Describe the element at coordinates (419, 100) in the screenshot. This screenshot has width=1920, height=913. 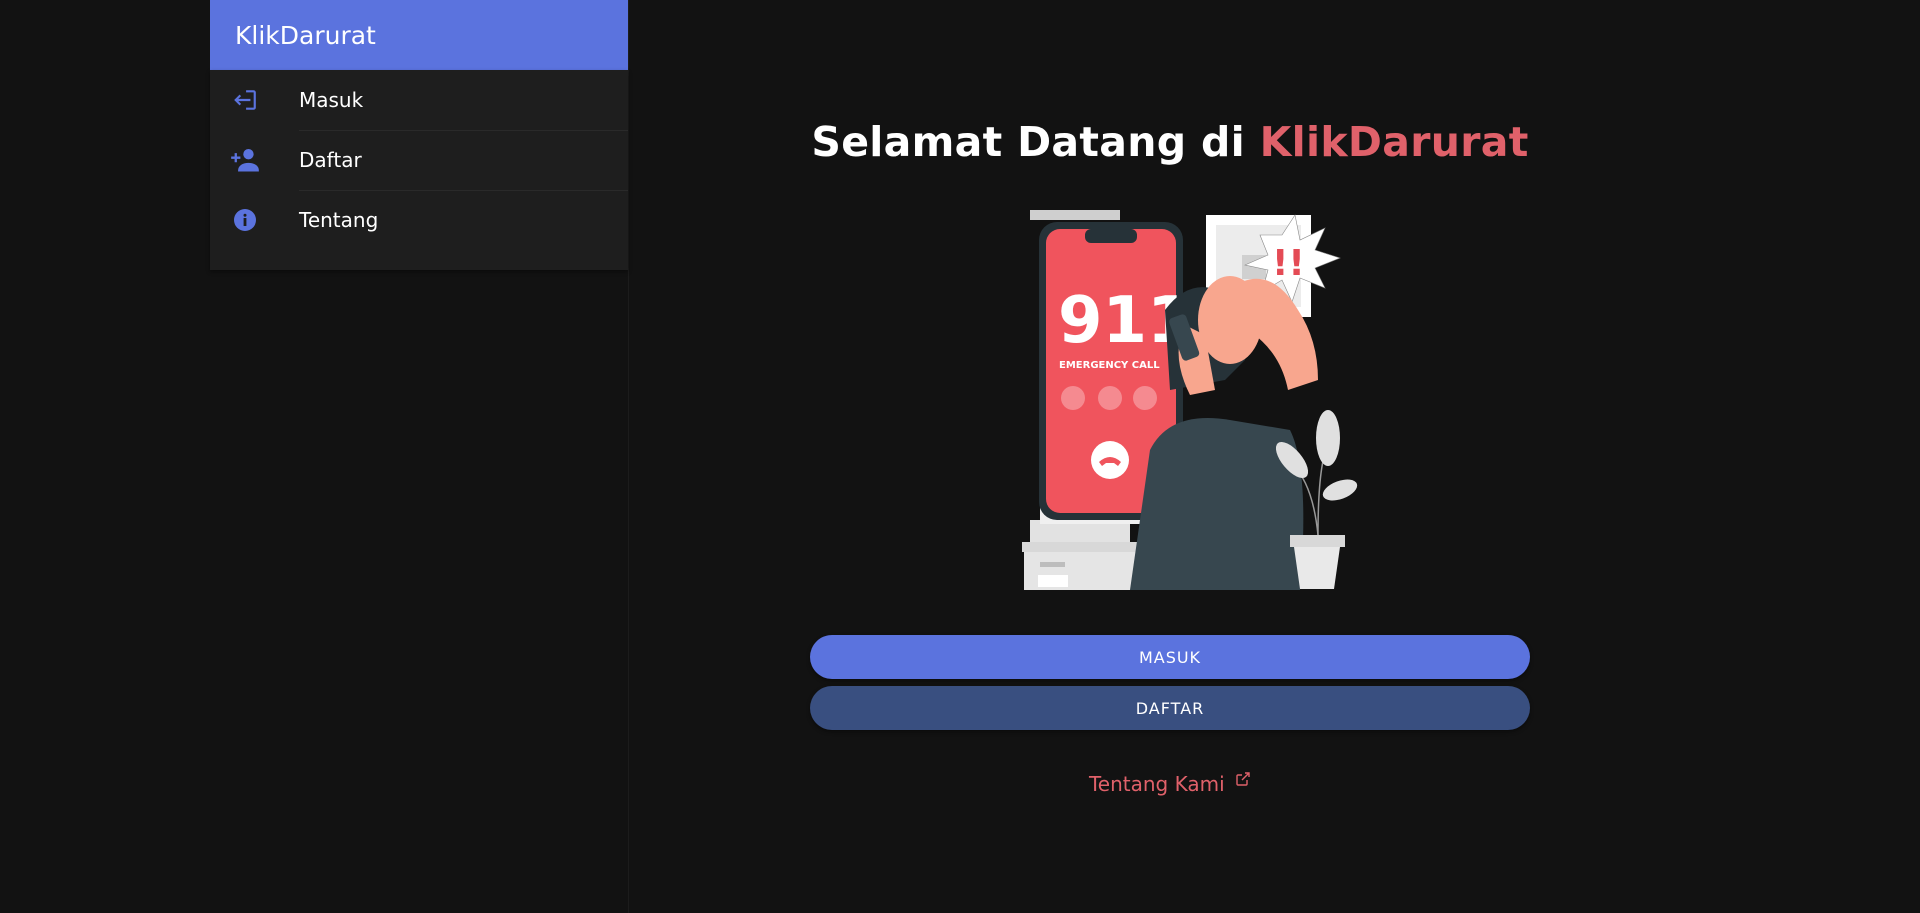
I see `sidebar-item-masuk: Masuk` at that location.